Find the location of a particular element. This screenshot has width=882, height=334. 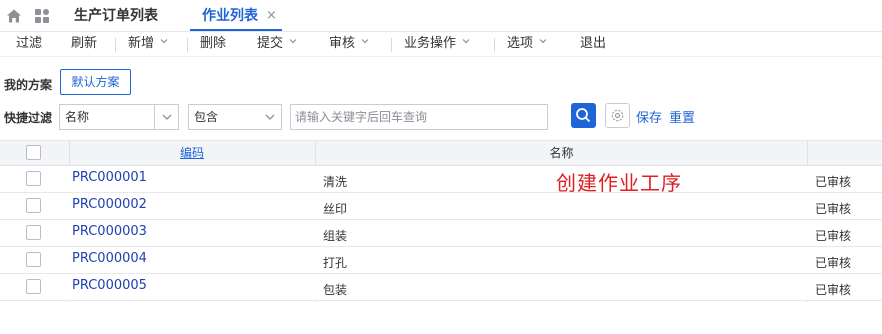

search-icon is located at coordinates (583, 115).